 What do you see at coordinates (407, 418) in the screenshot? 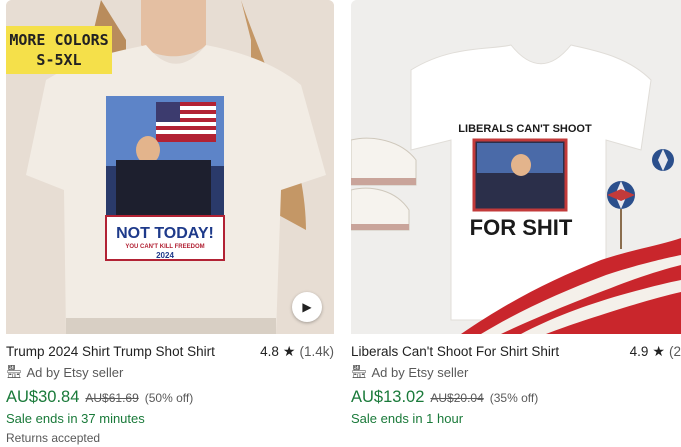
I see `sale-ends: Sale ends in 1 hour` at bounding box center [407, 418].